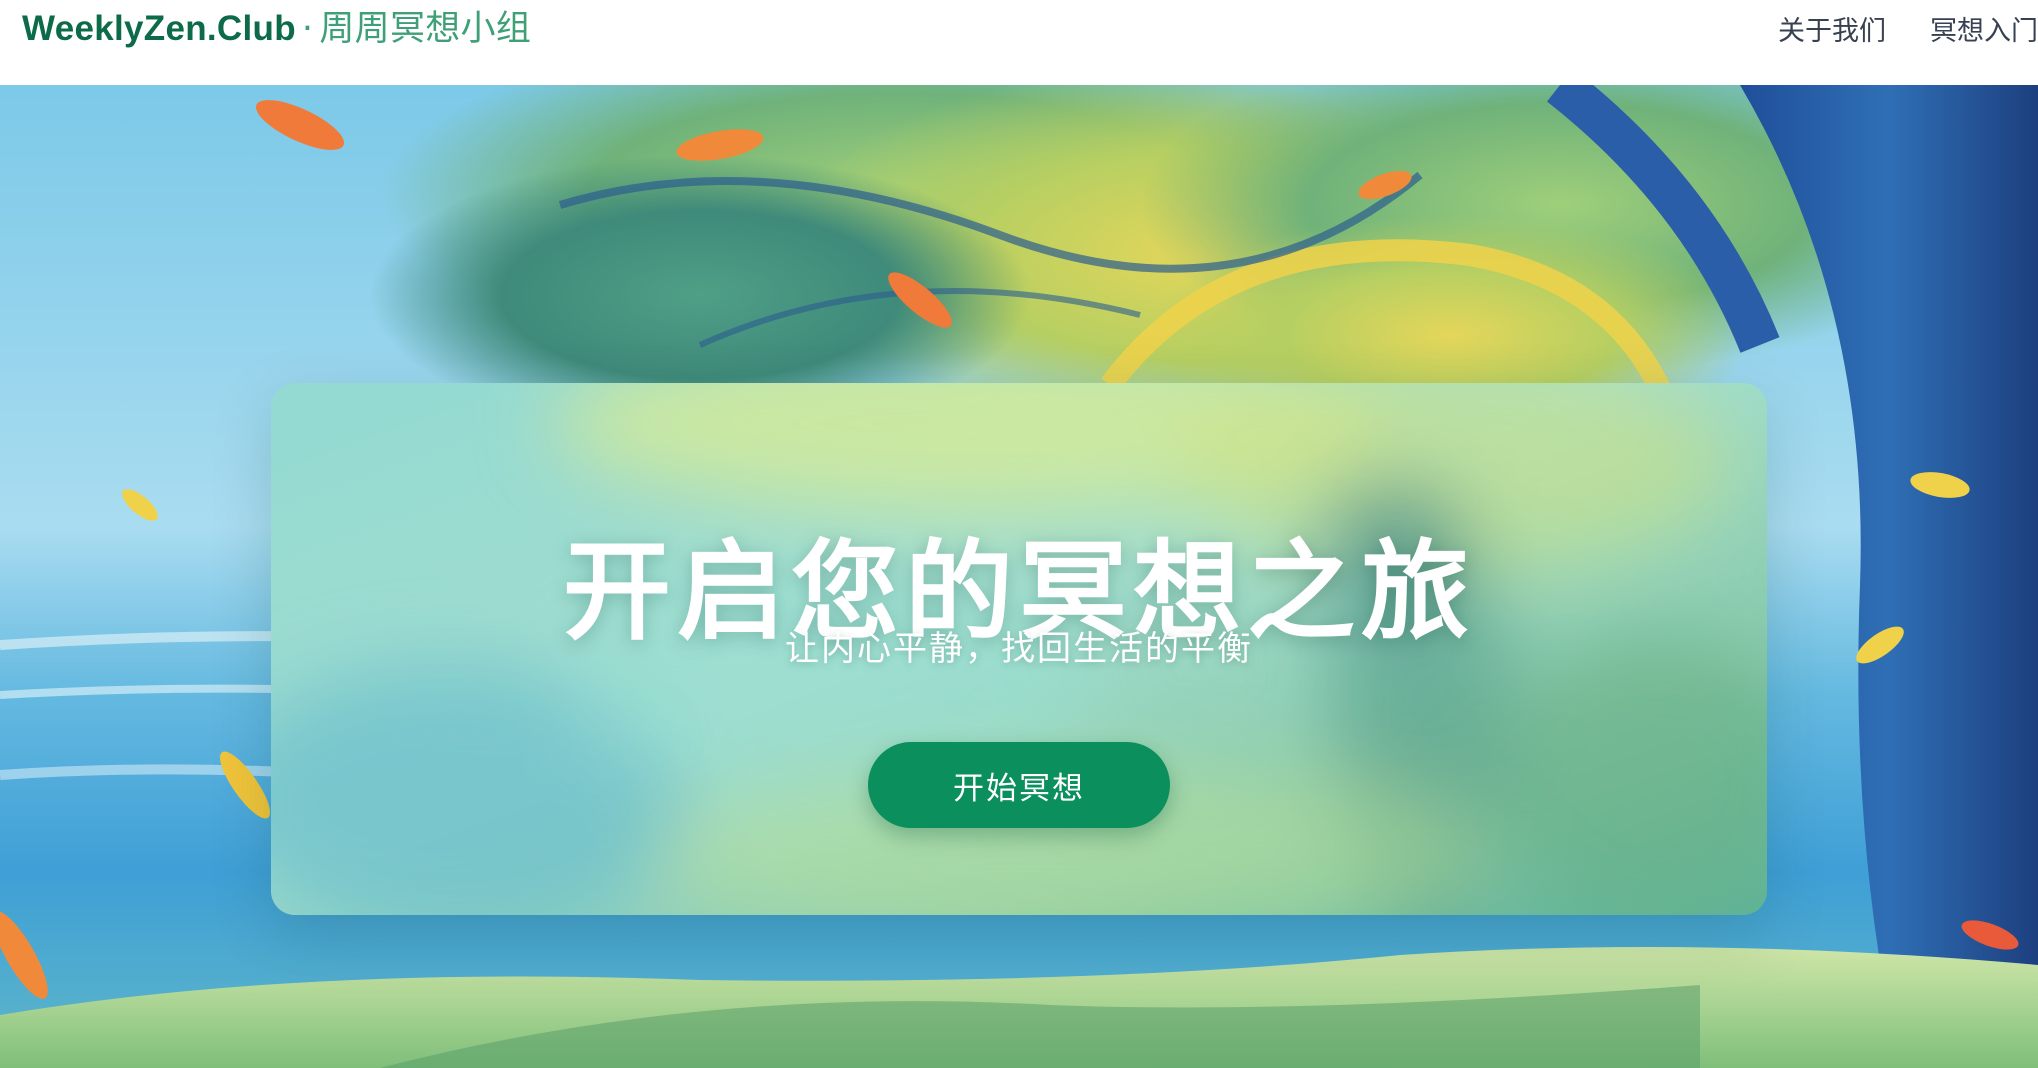  Describe the element at coordinates (1019, 42) in the screenshot. I see `site-header: WeeklyZen.Club · 周周冥想小组 关于我们 冥想入门` at that location.